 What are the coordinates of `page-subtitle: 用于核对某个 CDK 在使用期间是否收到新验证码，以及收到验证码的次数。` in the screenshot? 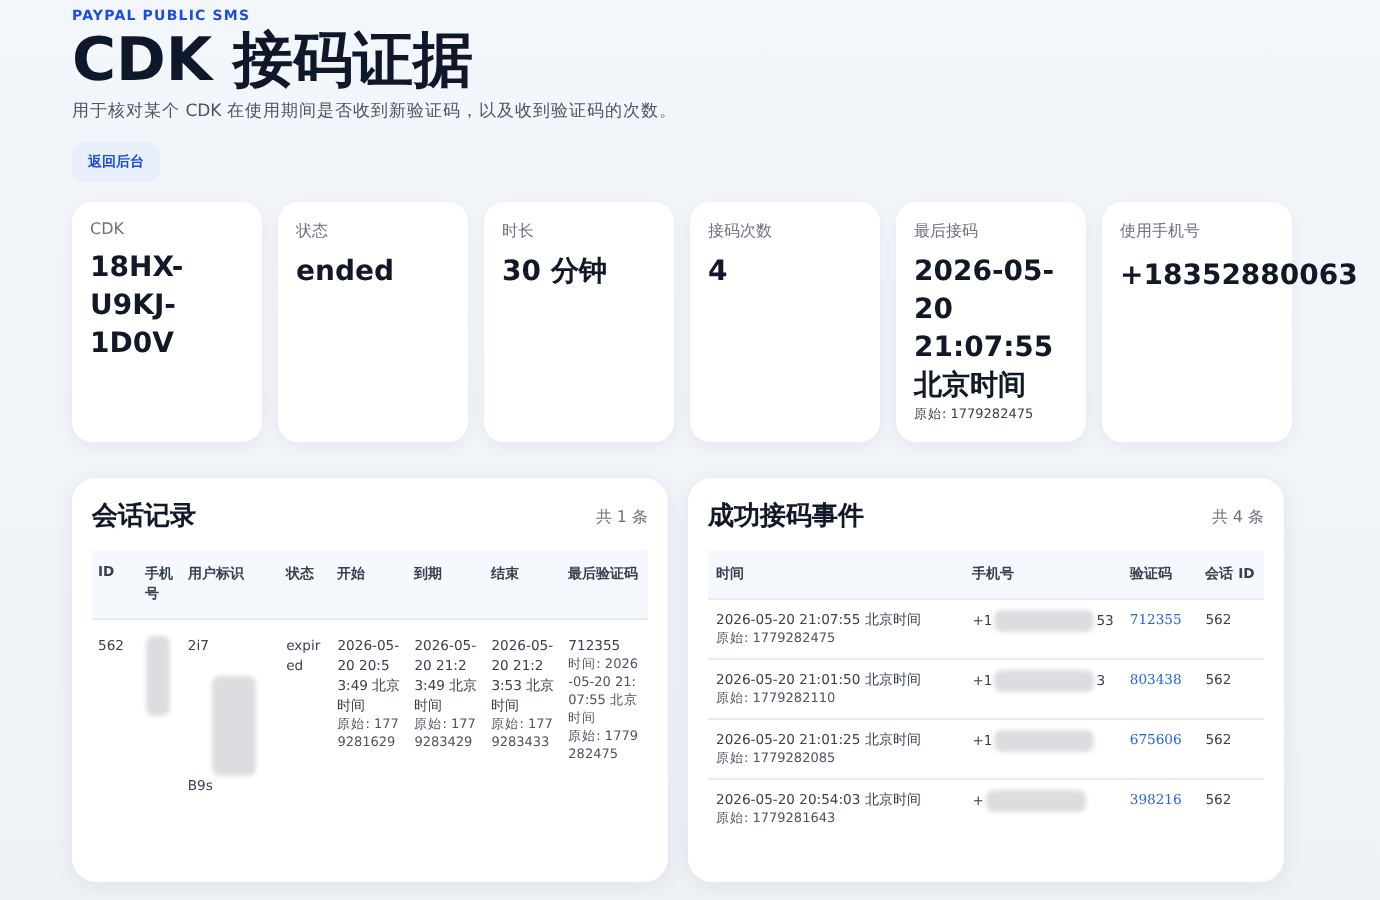 It's located at (375, 112).